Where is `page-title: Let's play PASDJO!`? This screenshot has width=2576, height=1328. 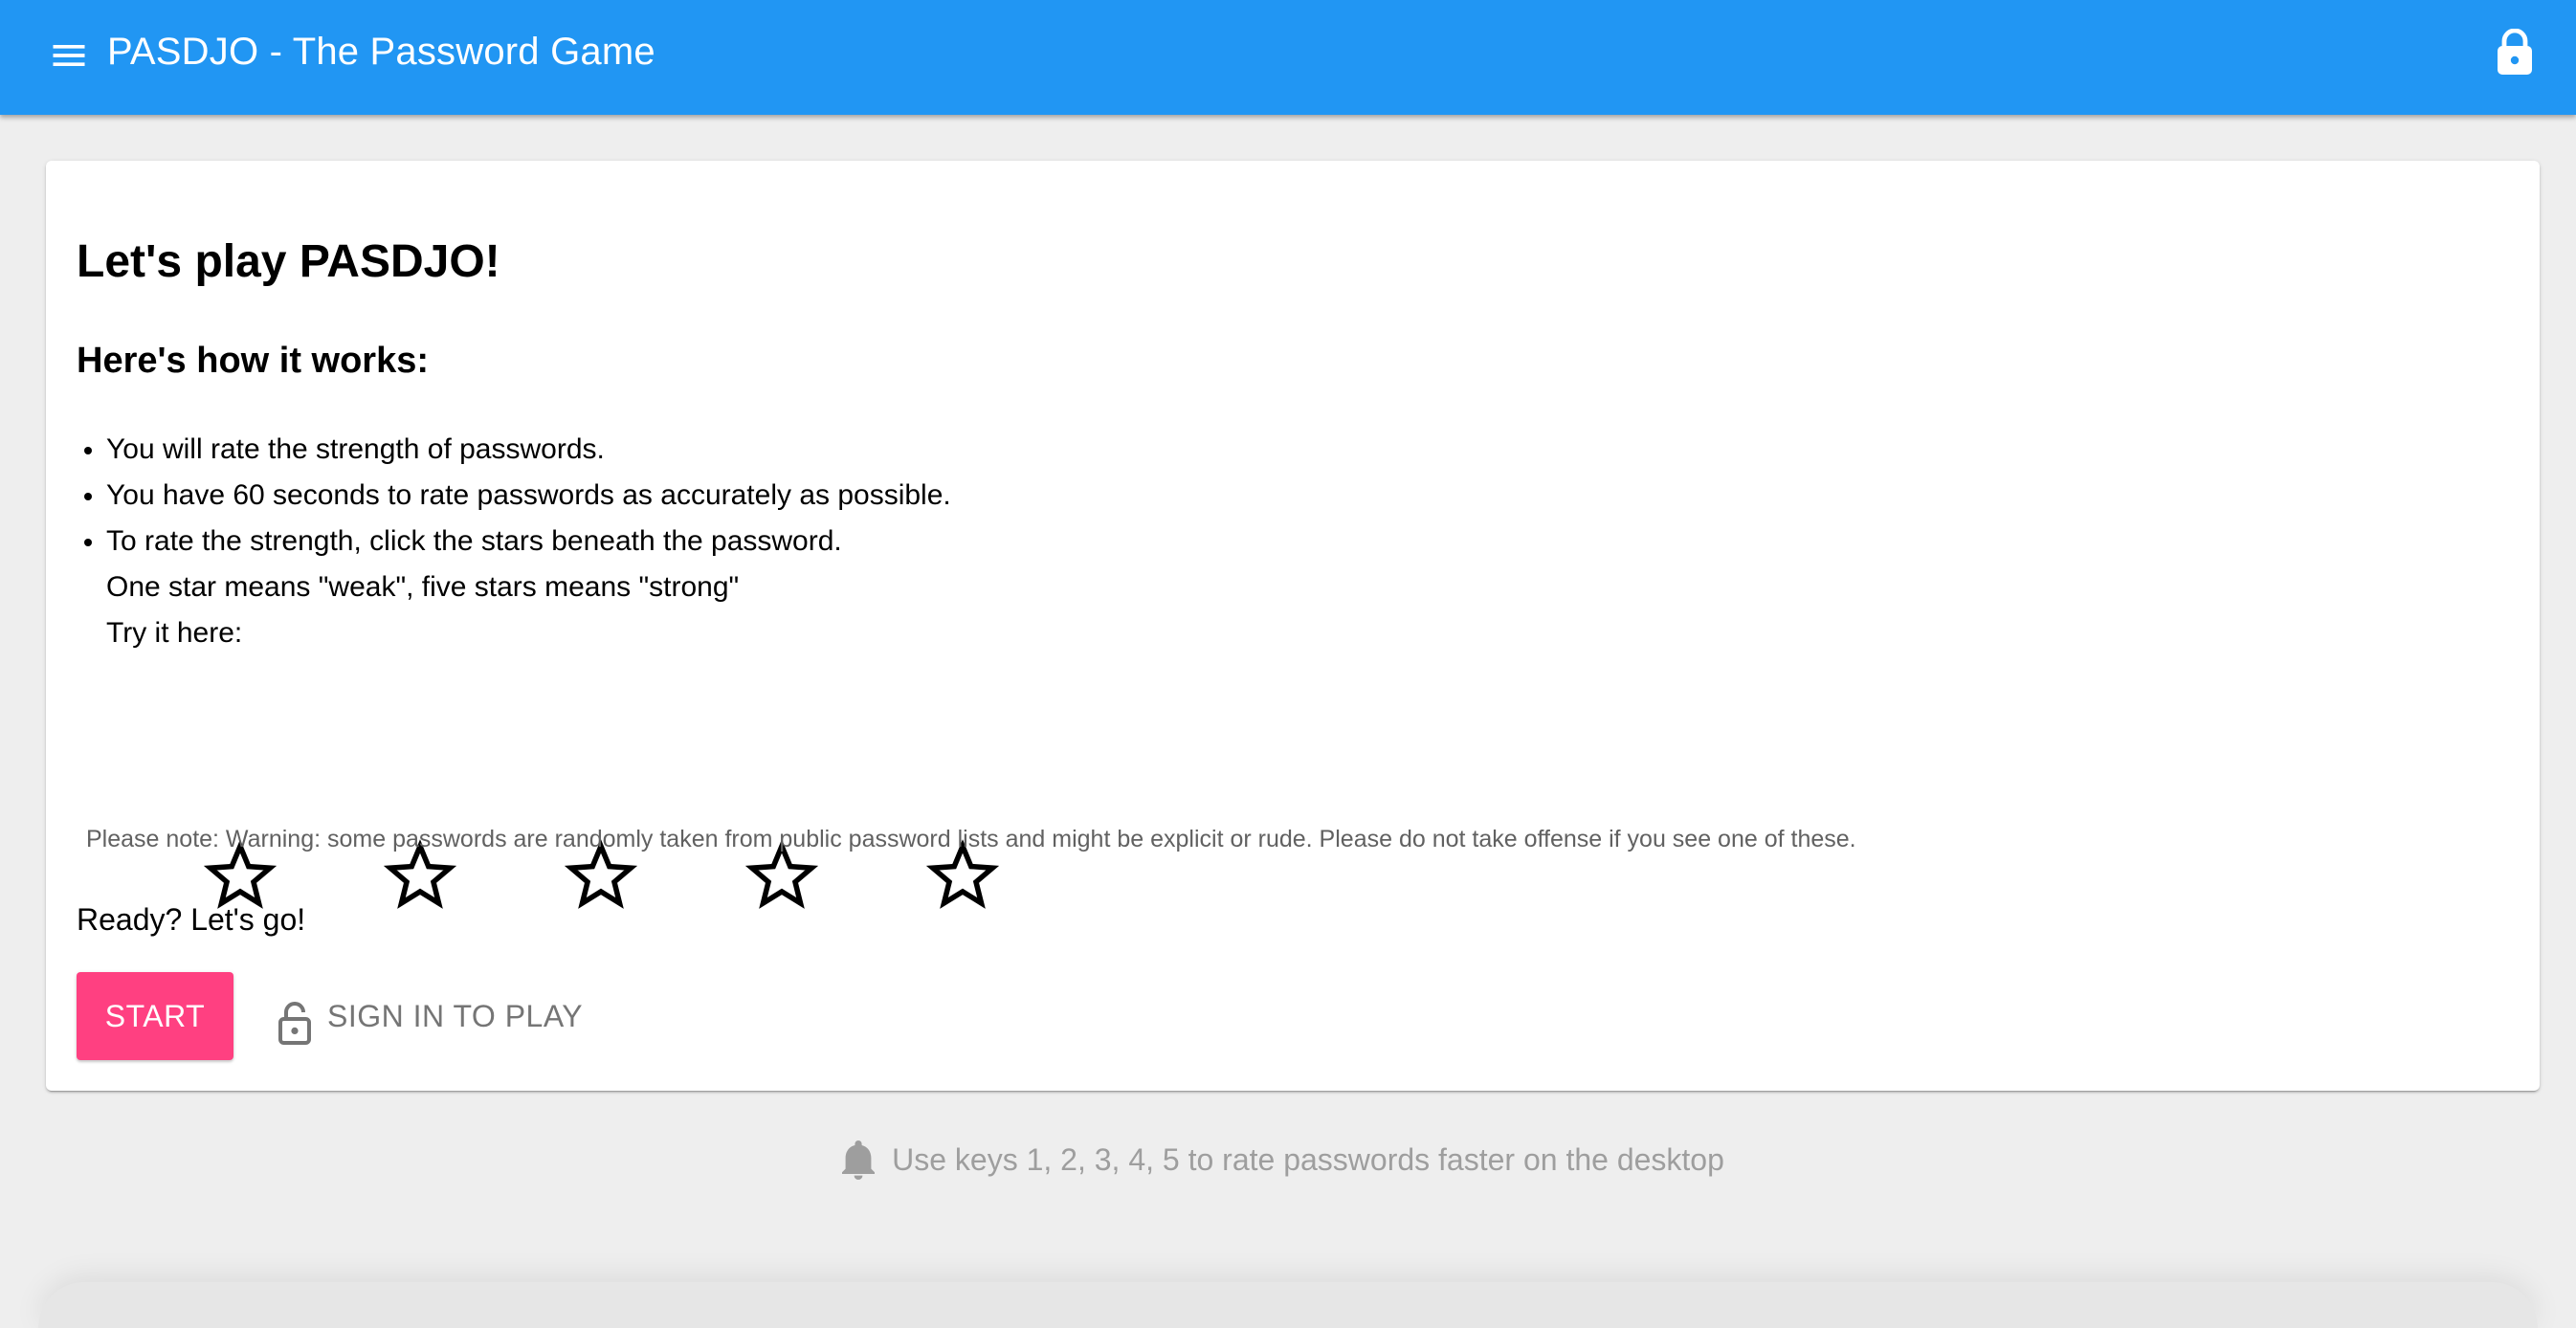 page-title: Let's play PASDJO! is located at coordinates (288, 261).